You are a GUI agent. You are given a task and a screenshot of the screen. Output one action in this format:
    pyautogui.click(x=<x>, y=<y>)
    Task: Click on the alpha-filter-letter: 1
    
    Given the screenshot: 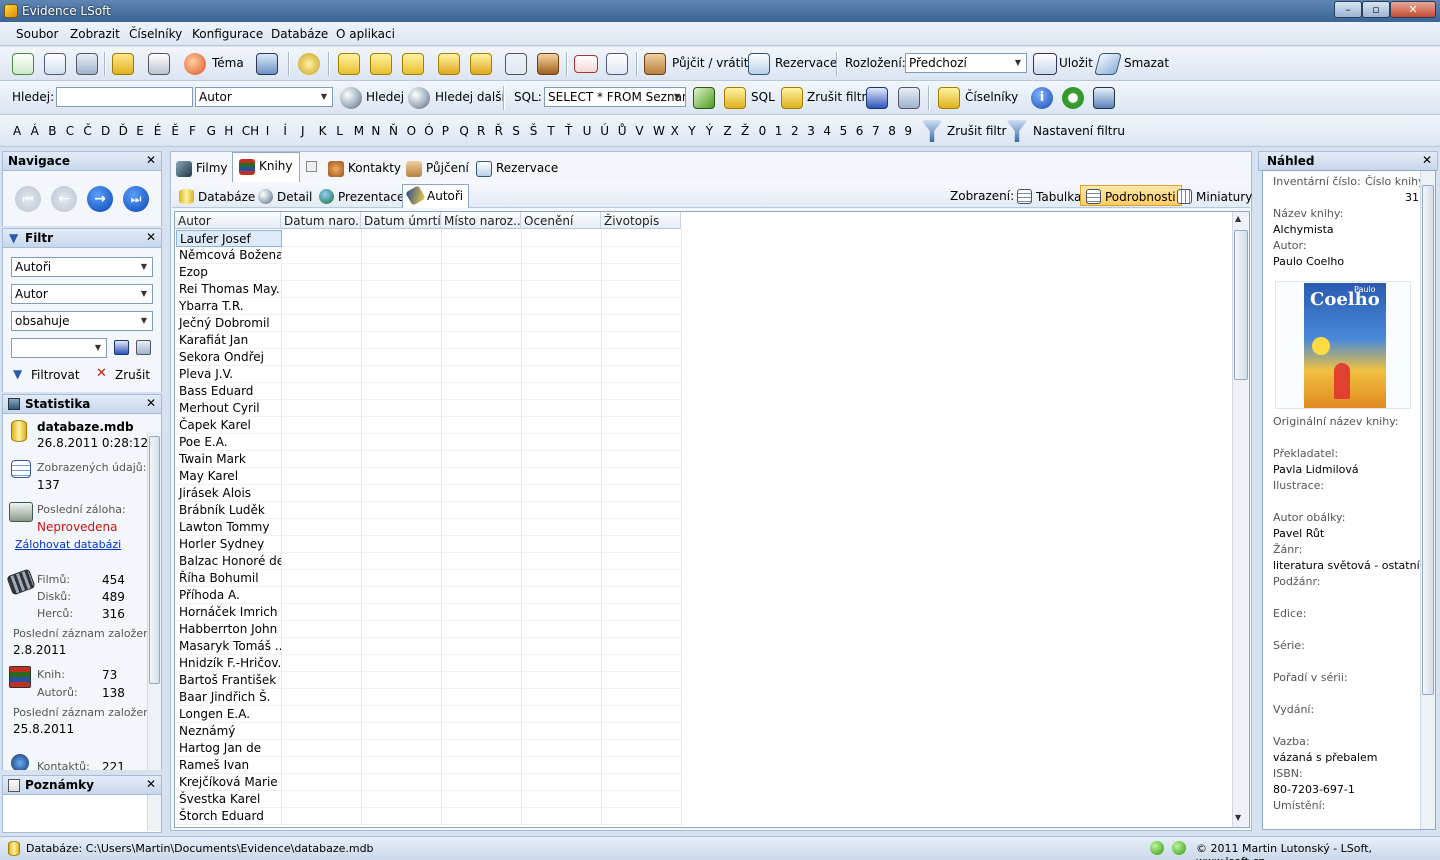 What is the action you would take?
    pyautogui.click(x=779, y=131)
    